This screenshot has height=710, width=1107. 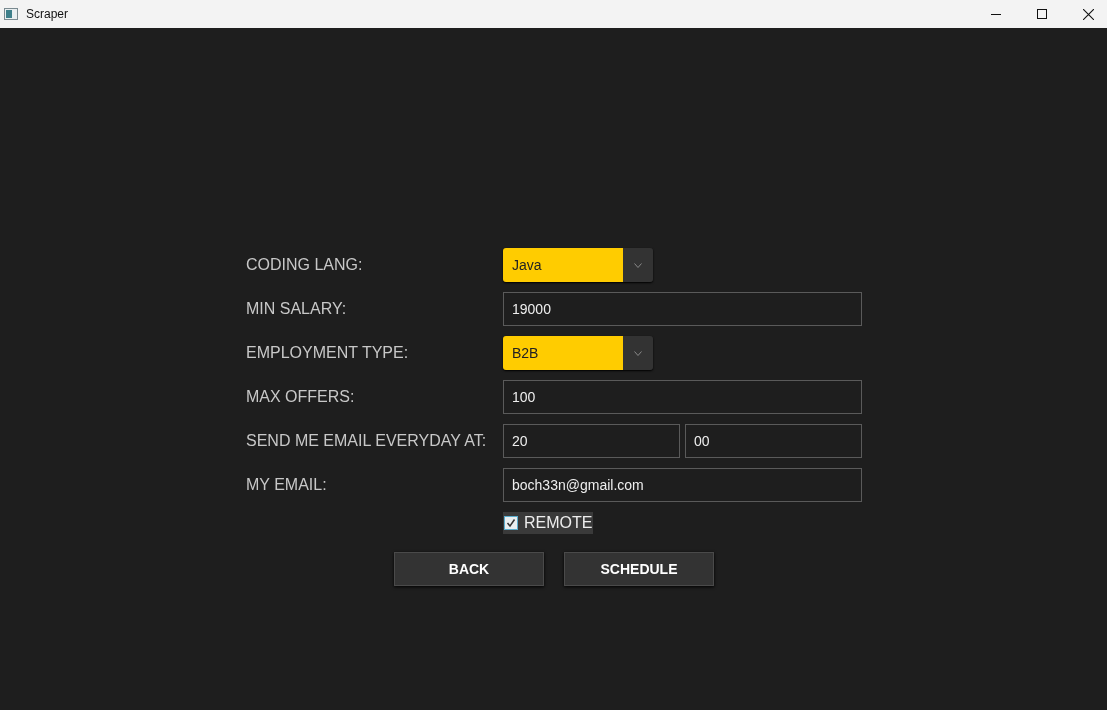 I want to click on input-field: 100, so click(x=682, y=397).